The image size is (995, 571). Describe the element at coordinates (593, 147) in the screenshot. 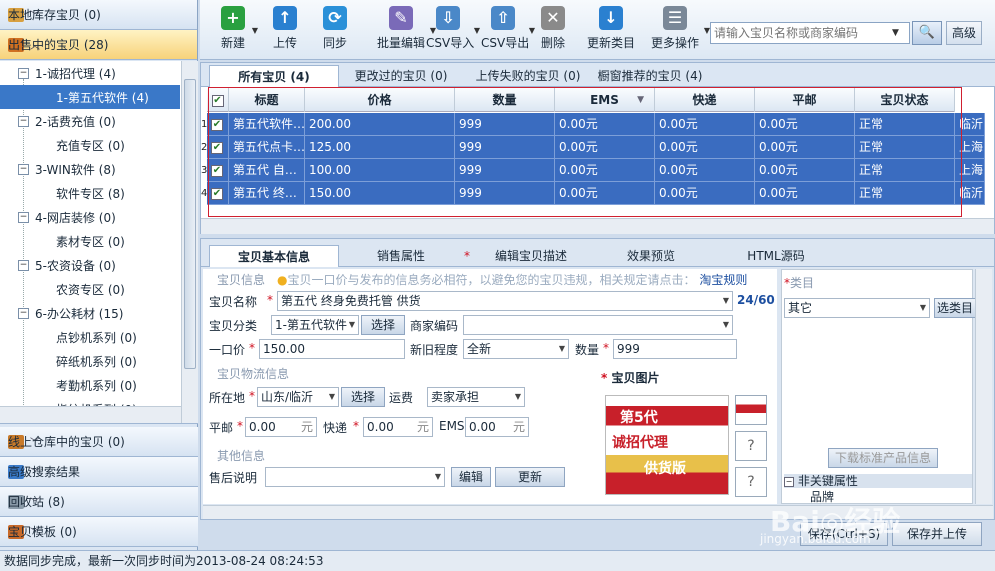

I see `table-row: 2 ✔ 第五代点卡… 125.00 999 0.00元 0.00元 0.00元 正常 上海` at that location.